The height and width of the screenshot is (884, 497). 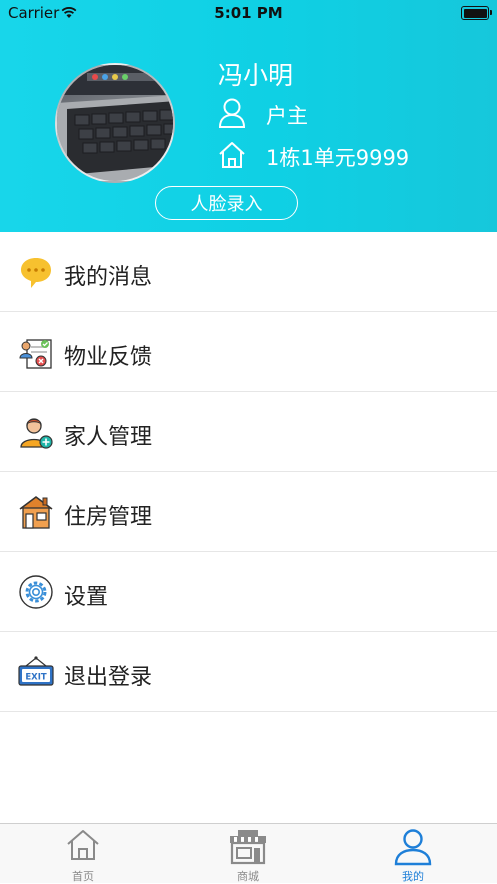 I want to click on status-time: 5:01 PM, so click(x=248, y=13).